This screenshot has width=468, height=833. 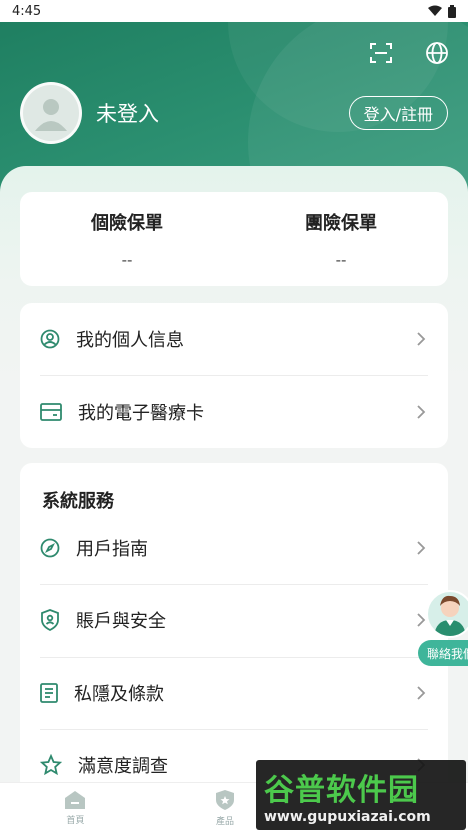 What do you see at coordinates (50, 548) in the screenshot?
I see `compass-icon` at bounding box center [50, 548].